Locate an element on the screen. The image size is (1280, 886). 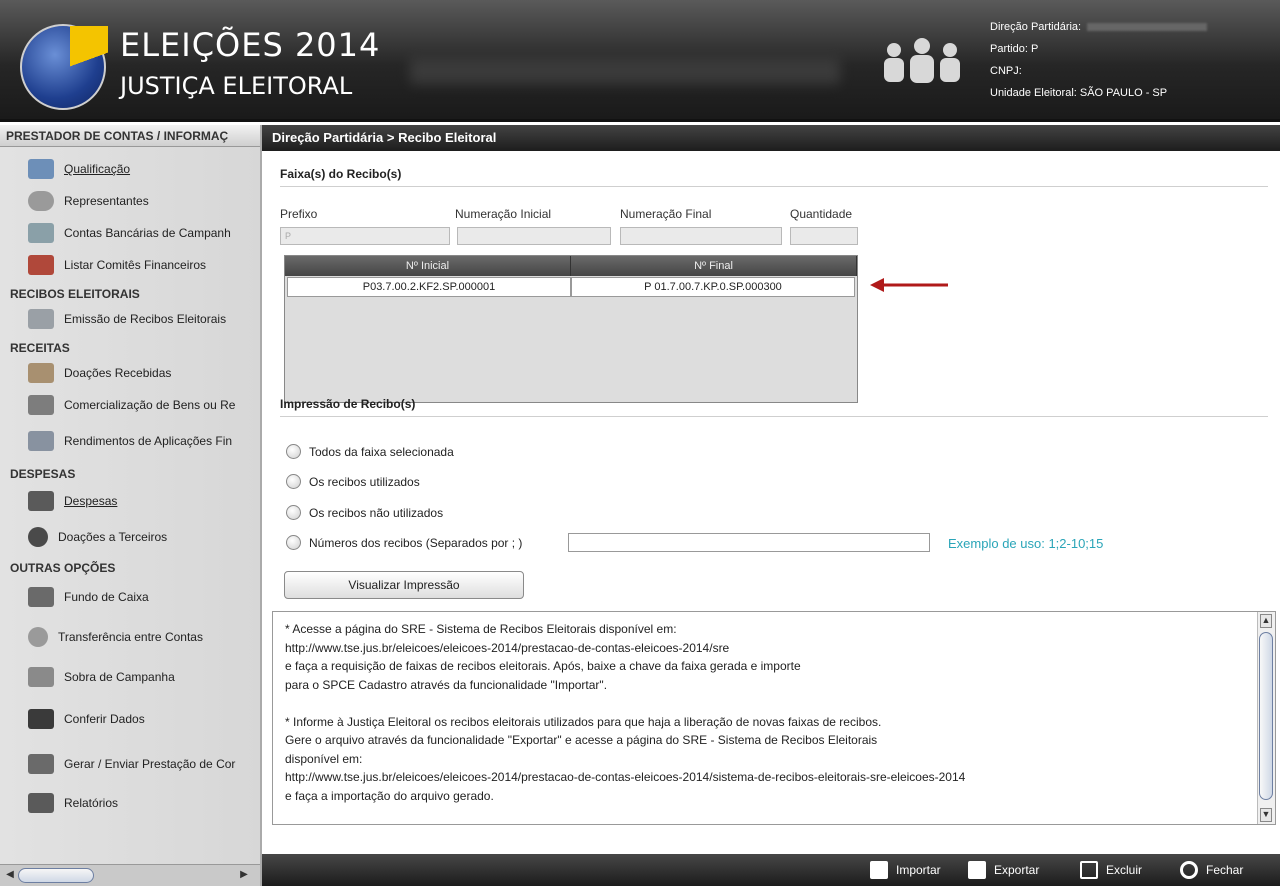
sidebar-item-emissao-recibos: Emissão de Recibos Eleitorais is located at coordinates (130, 319).